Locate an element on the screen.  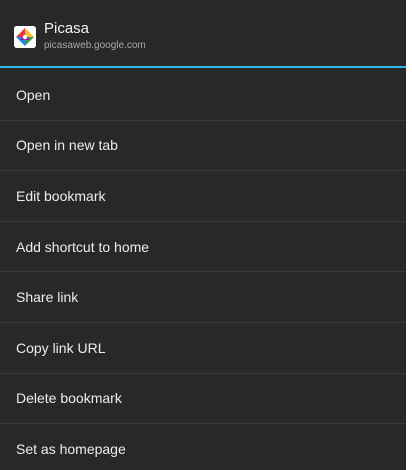
picasa-icon-graphic is located at coordinates (25, 37).